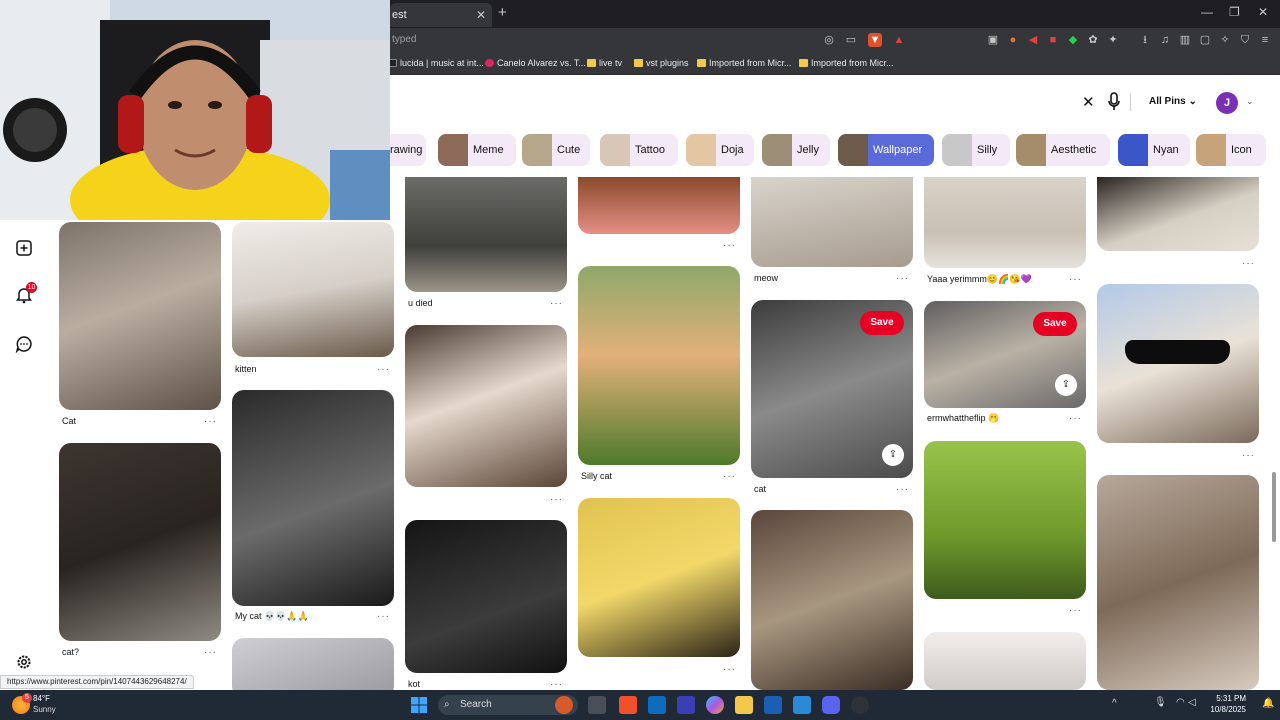 This screenshot has height=720, width=1280. Describe the element at coordinates (882, 323) in the screenshot. I see `save-button: Save` at that location.